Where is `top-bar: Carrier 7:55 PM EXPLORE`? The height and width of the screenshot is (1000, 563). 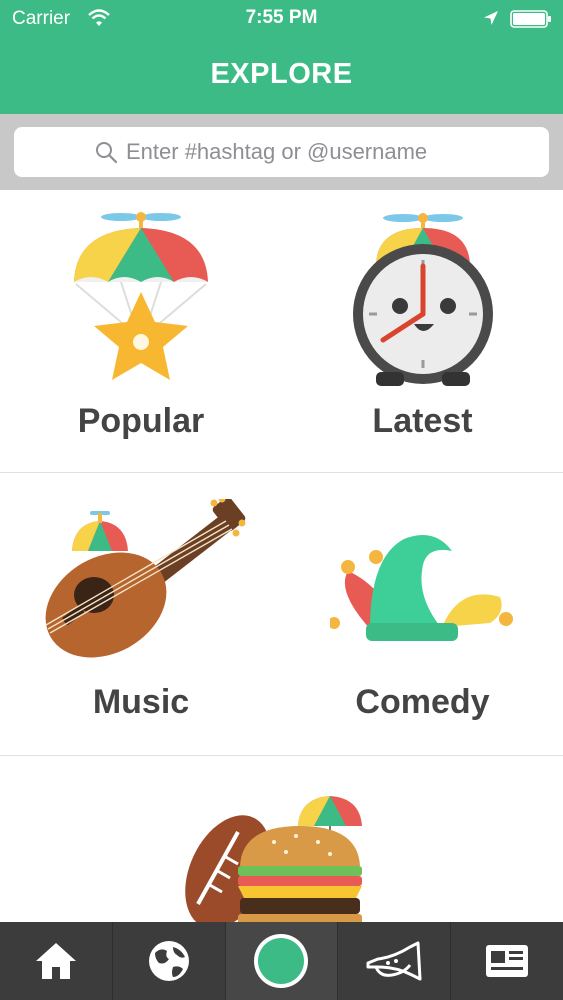
top-bar: Carrier 7:55 PM EXPLORE is located at coordinates (281, 57).